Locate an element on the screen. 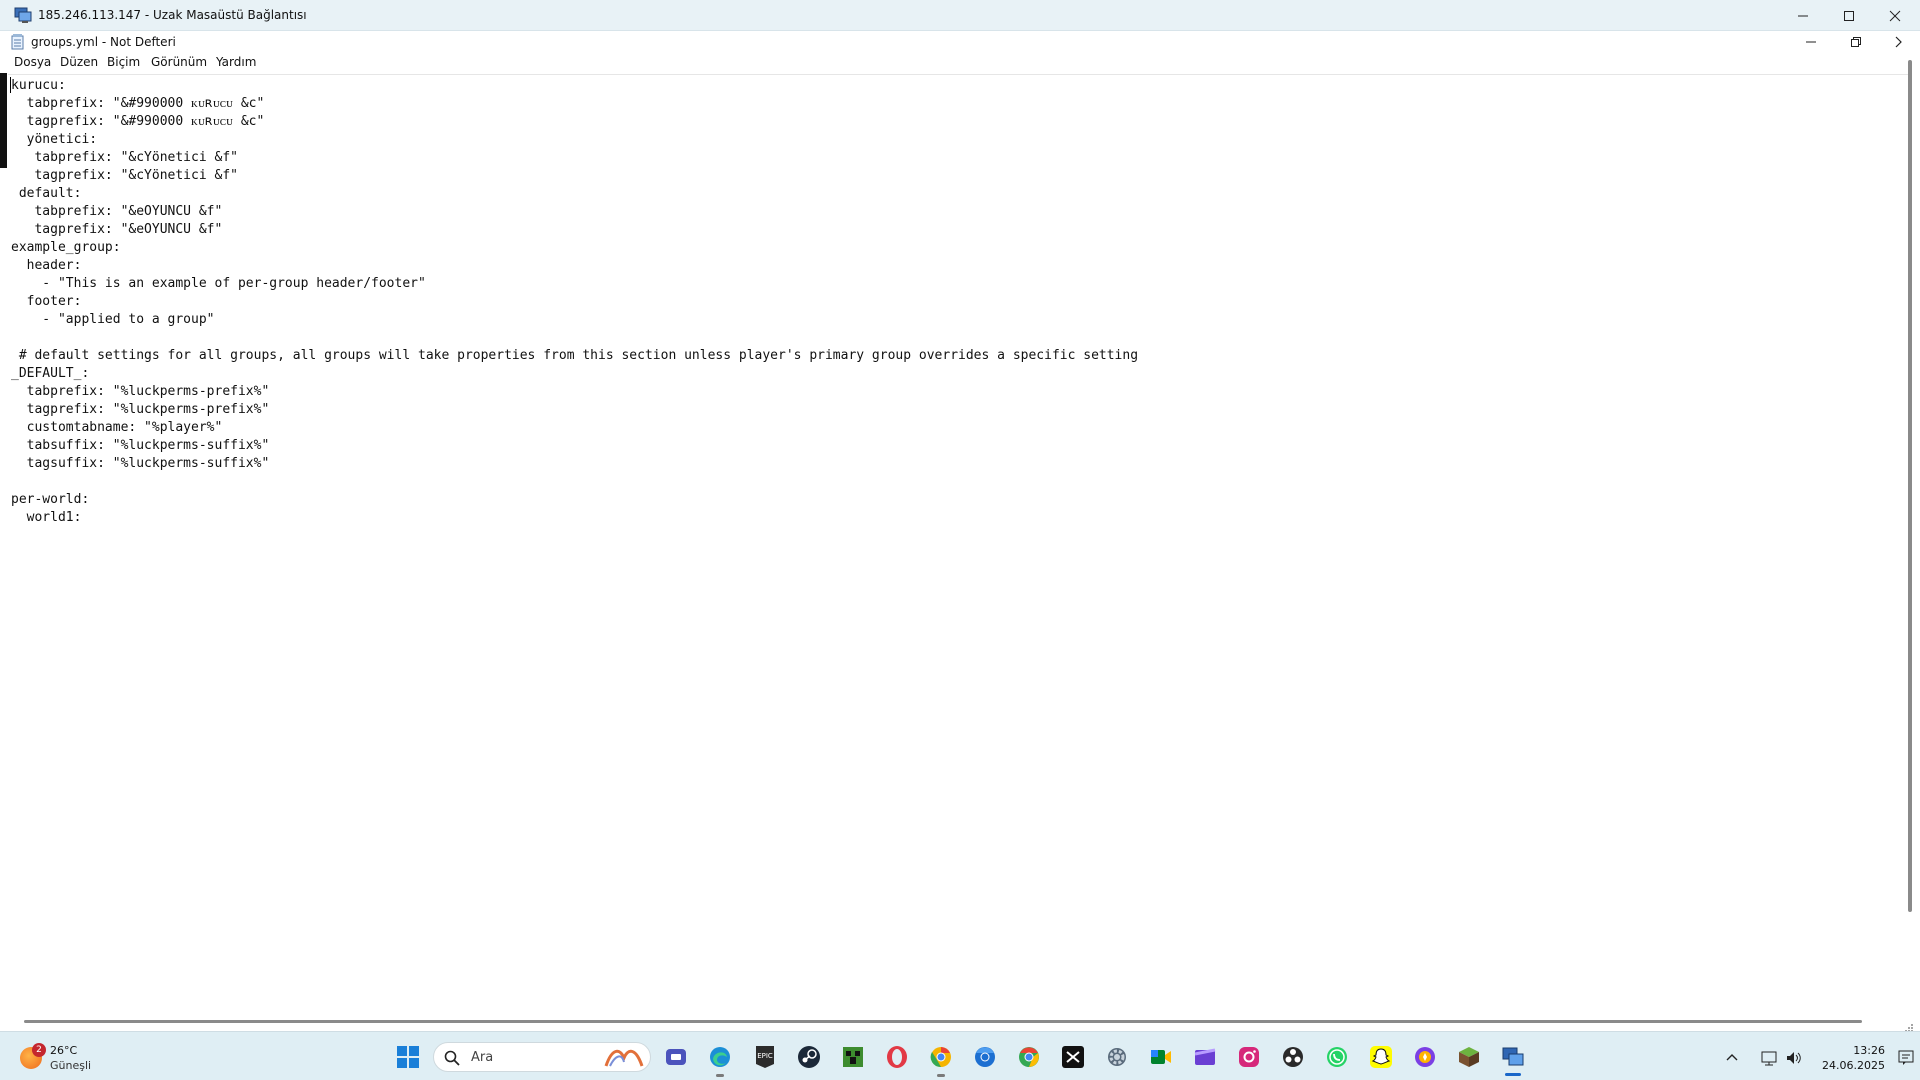 This screenshot has height=1080, width=1920. horizontal-scrollbar is located at coordinates (943, 1021).